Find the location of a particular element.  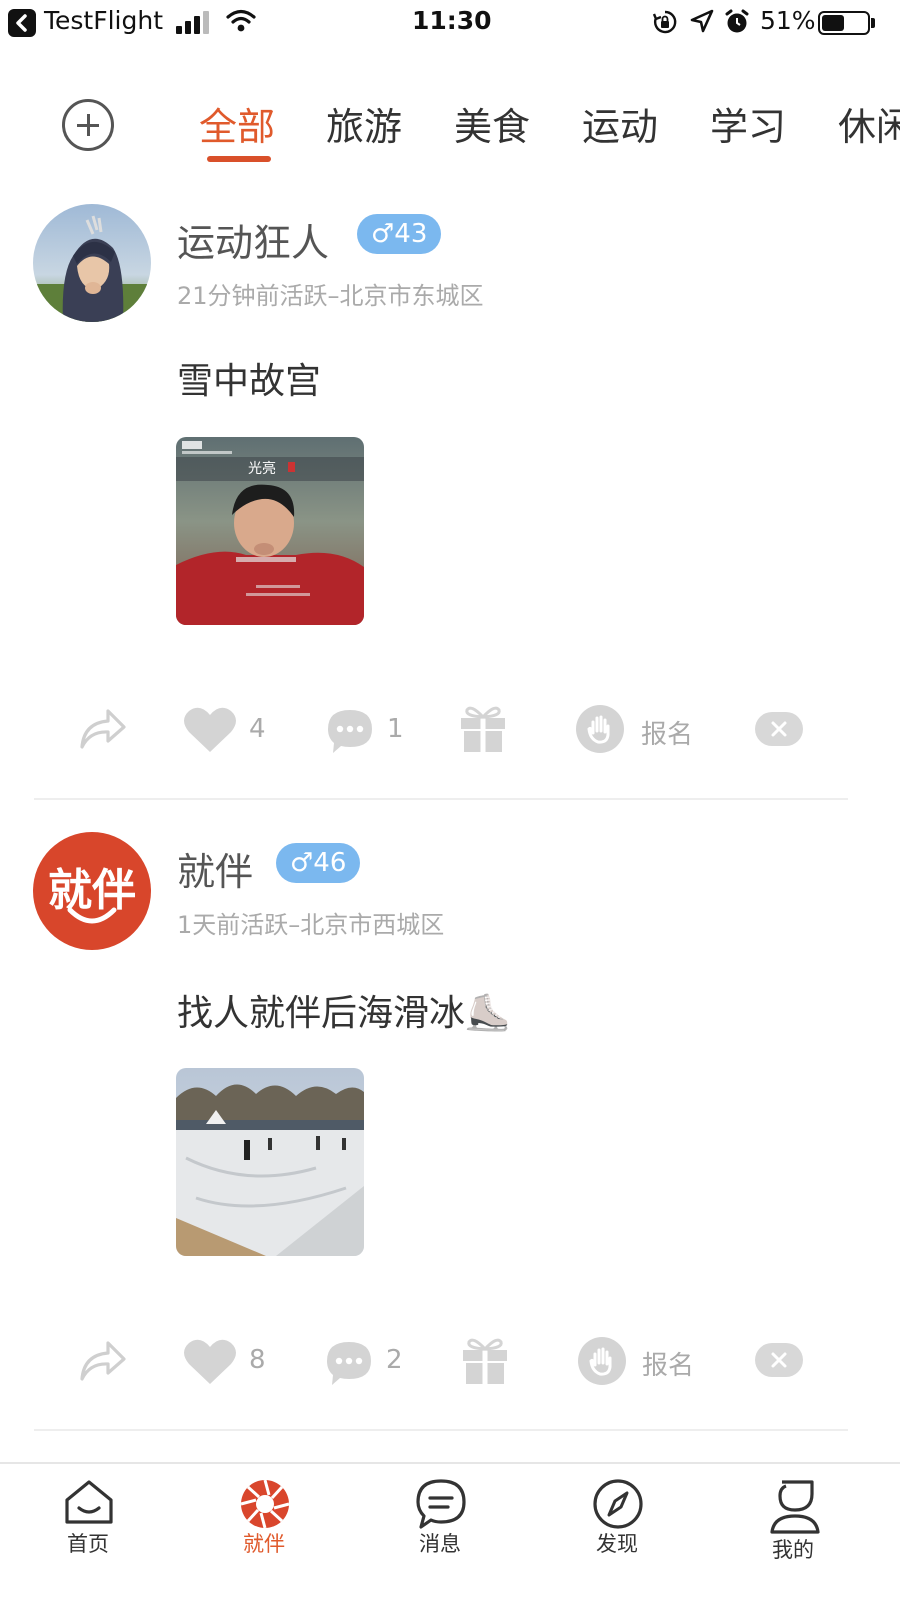

wifi-icon is located at coordinates (241, 24).